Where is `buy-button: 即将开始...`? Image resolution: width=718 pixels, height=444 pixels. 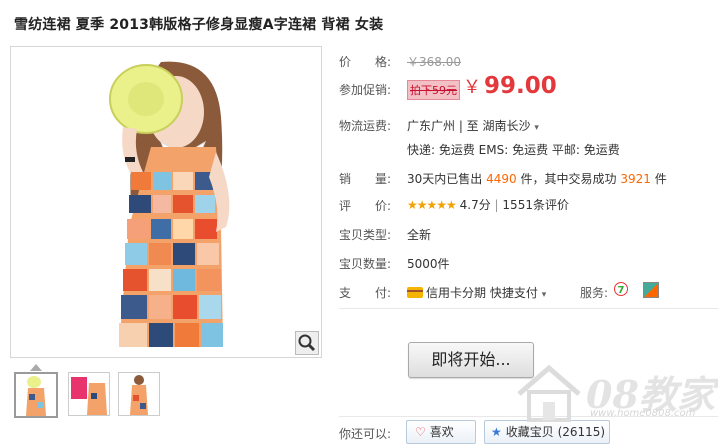
buy-button: 即将开始... is located at coordinates (471, 360).